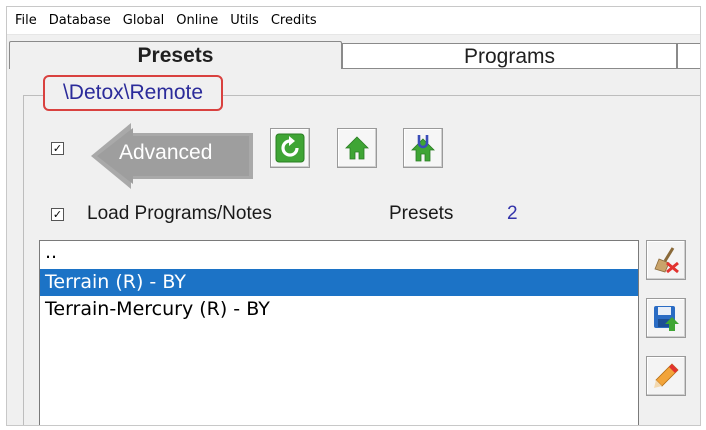 This screenshot has height=430, width=706. Describe the element at coordinates (688, 56) in the screenshot. I see `tab-overflow` at that location.